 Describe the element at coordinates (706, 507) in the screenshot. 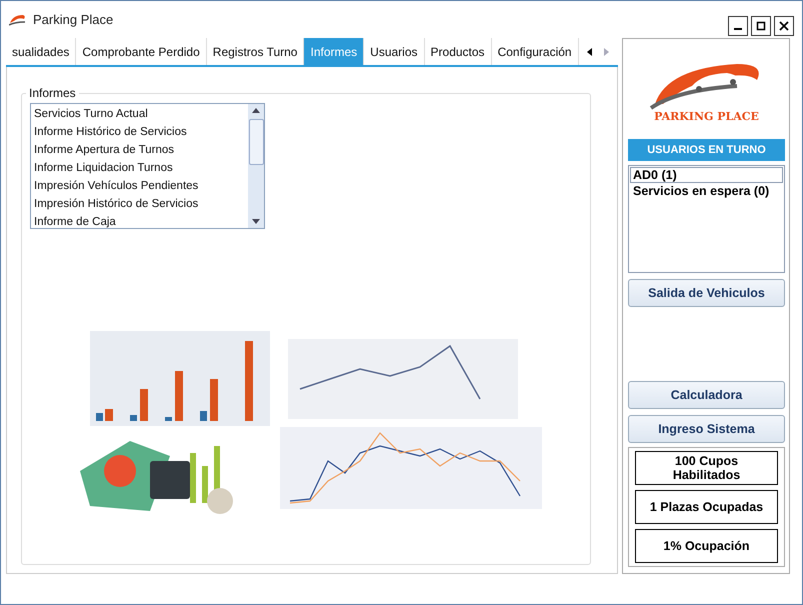

I see `stat-box: 1 Plazas Ocupadas` at that location.